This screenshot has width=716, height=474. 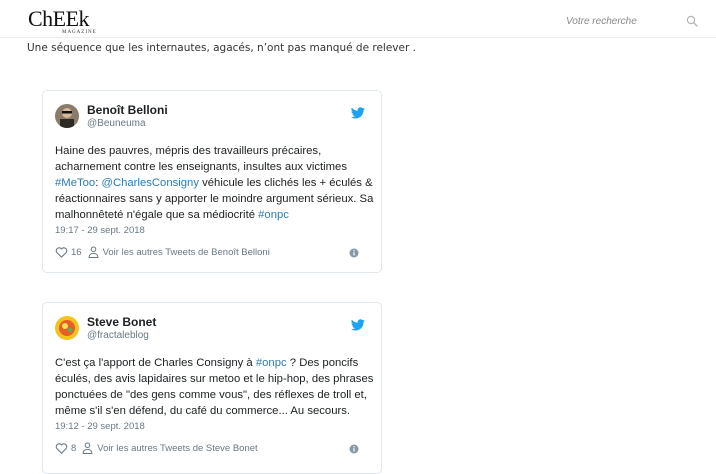 What do you see at coordinates (127, 110) in the screenshot?
I see `tweet-author-name: Benoît Belloni` at bounding box center [127, 110].